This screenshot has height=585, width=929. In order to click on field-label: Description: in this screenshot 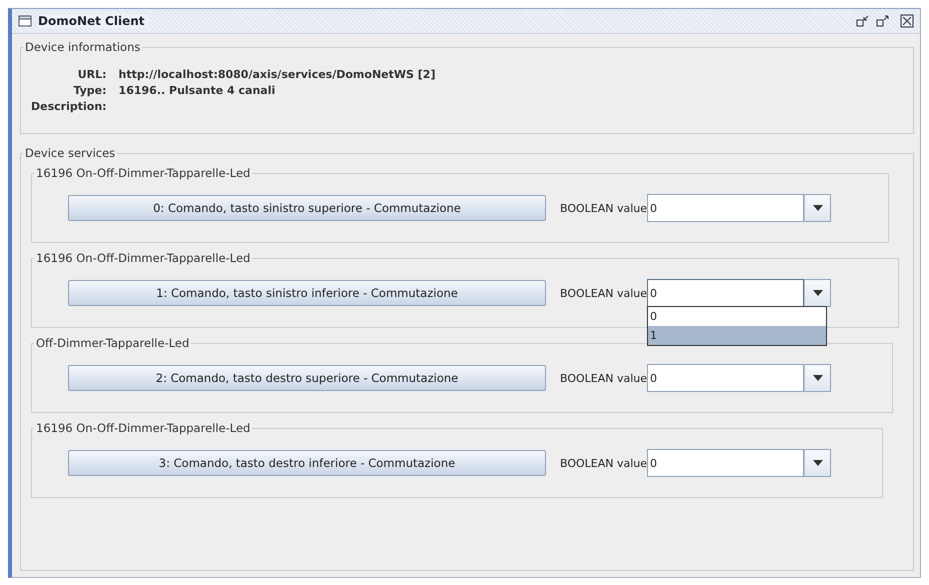, I will do `click(69, 106)`.